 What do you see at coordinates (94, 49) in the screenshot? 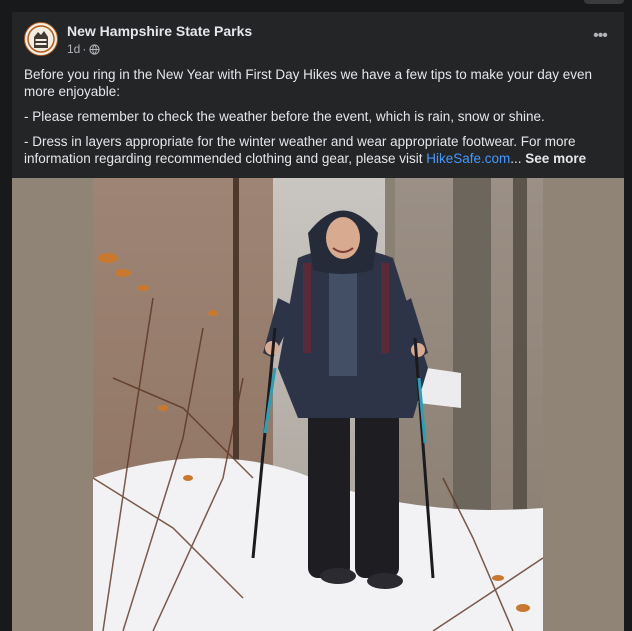
I see `globe-icon` at bounding box center [94, 49].